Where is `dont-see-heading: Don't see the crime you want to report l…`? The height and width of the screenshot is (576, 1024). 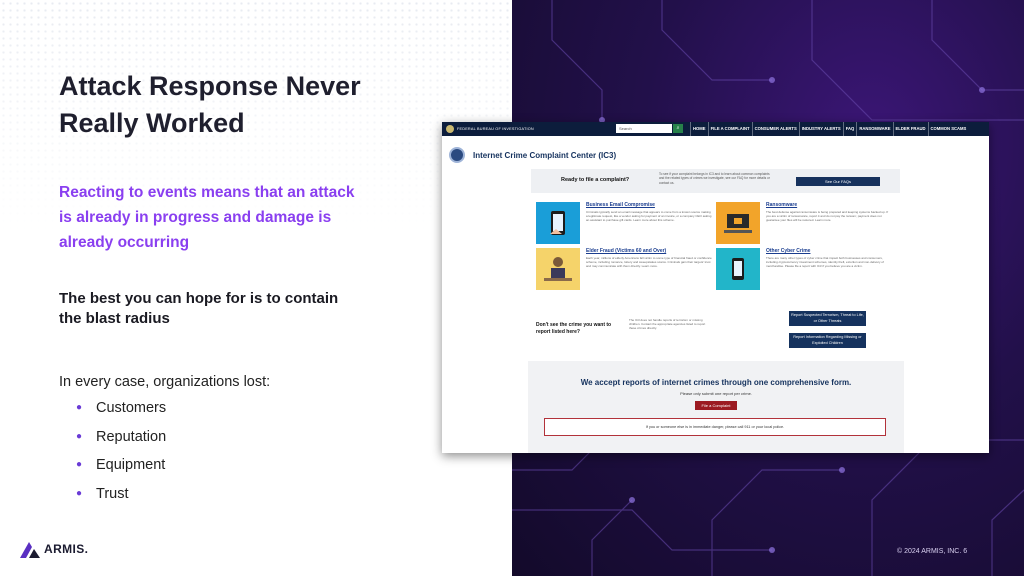 dont-see-heading: Don't see the crime you want to report l… is located at coordinates (574, 328).